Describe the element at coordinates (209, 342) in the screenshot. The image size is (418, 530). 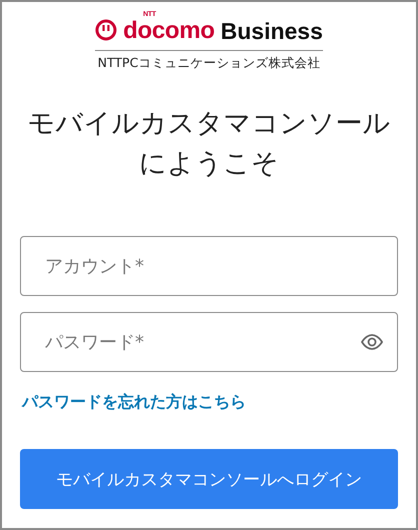
I see `password-field: パスワード*` at that location.